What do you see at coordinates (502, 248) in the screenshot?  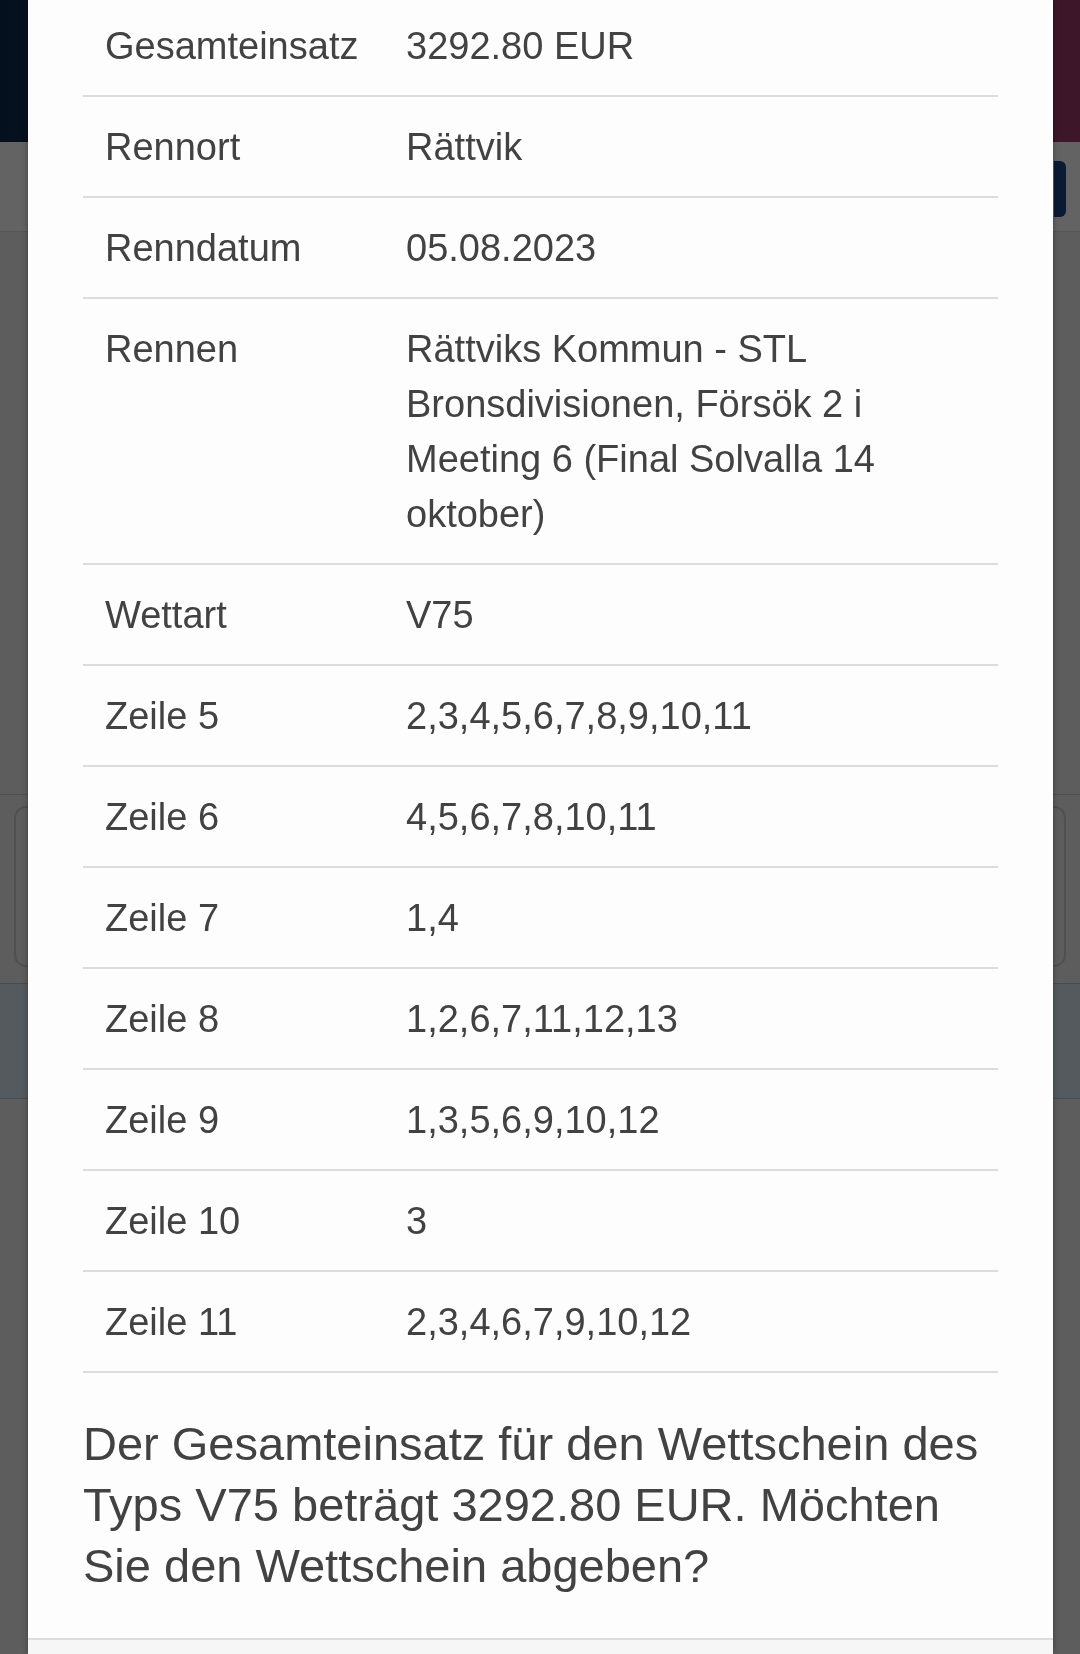 I see `row-value: 05.08.2023` at bounding box center [502, 248].